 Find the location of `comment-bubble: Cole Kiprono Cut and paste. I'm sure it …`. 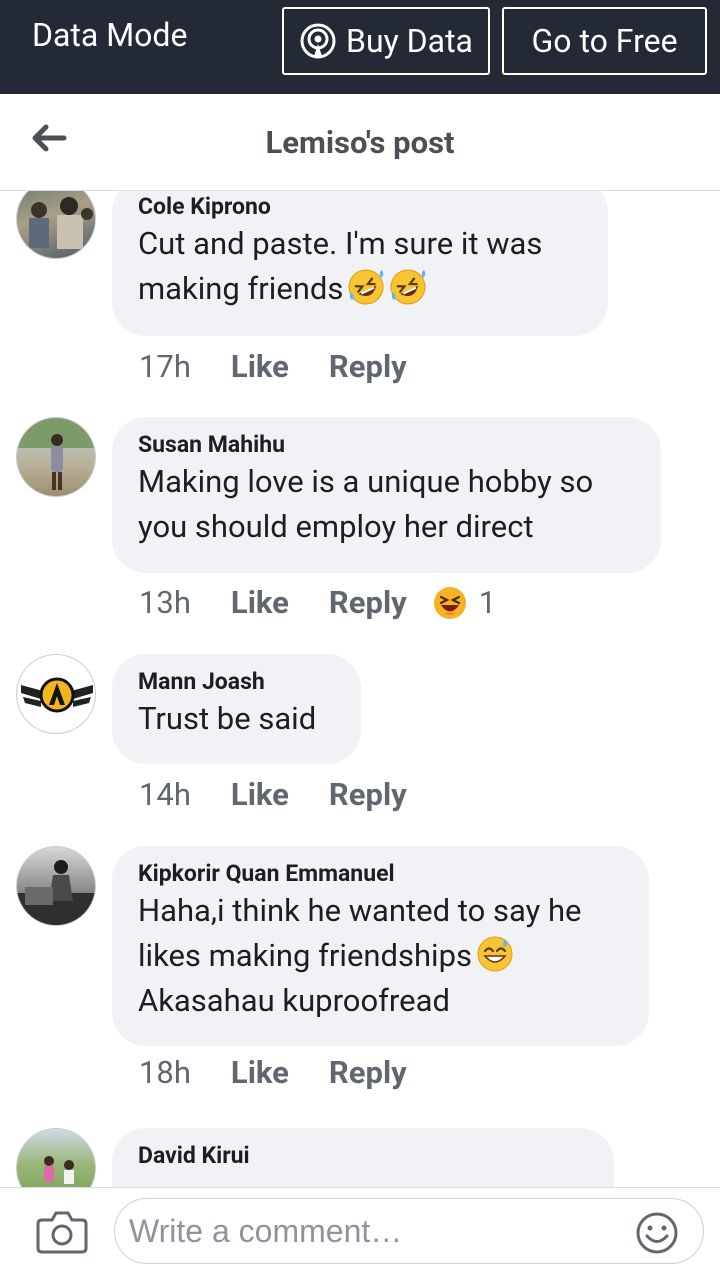

comment-bubble: Cole Kiprono Cut and paste. I'm sure it … is located at coordinates (360, 263).